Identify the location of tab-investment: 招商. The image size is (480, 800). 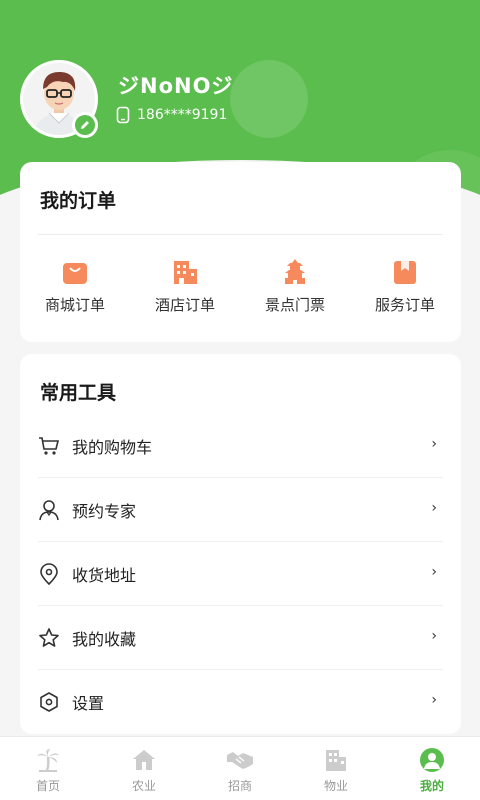
(240, 768).